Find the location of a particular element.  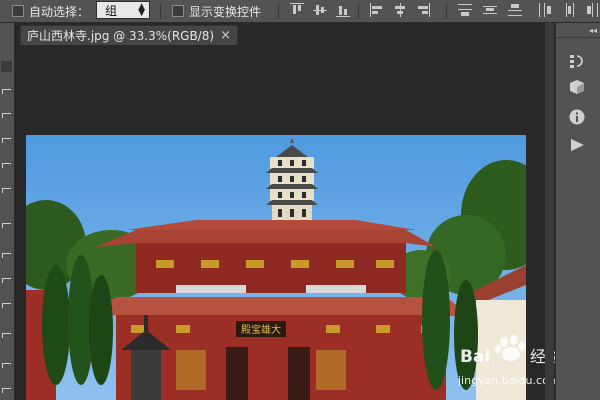

options-bar: 自动选择： 组 ▲ ▼ 显示变换控件 is located at coordinates (300, 11).